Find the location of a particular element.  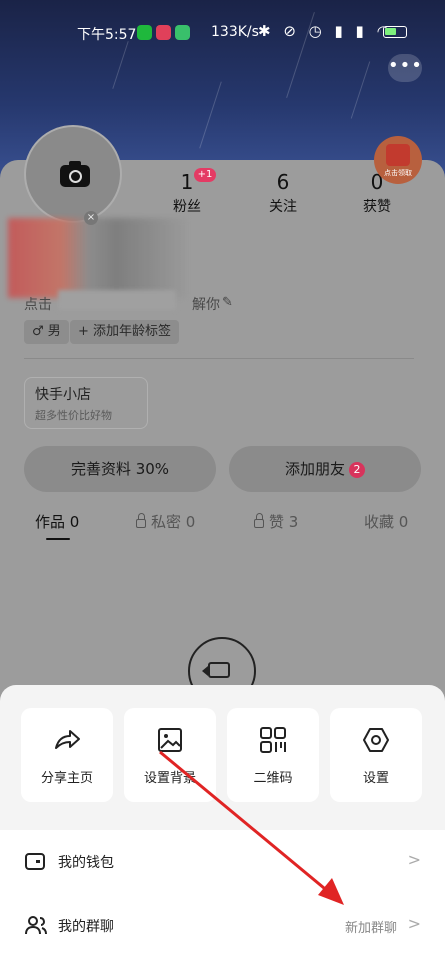

avatar is located at coordinates (73, 174).